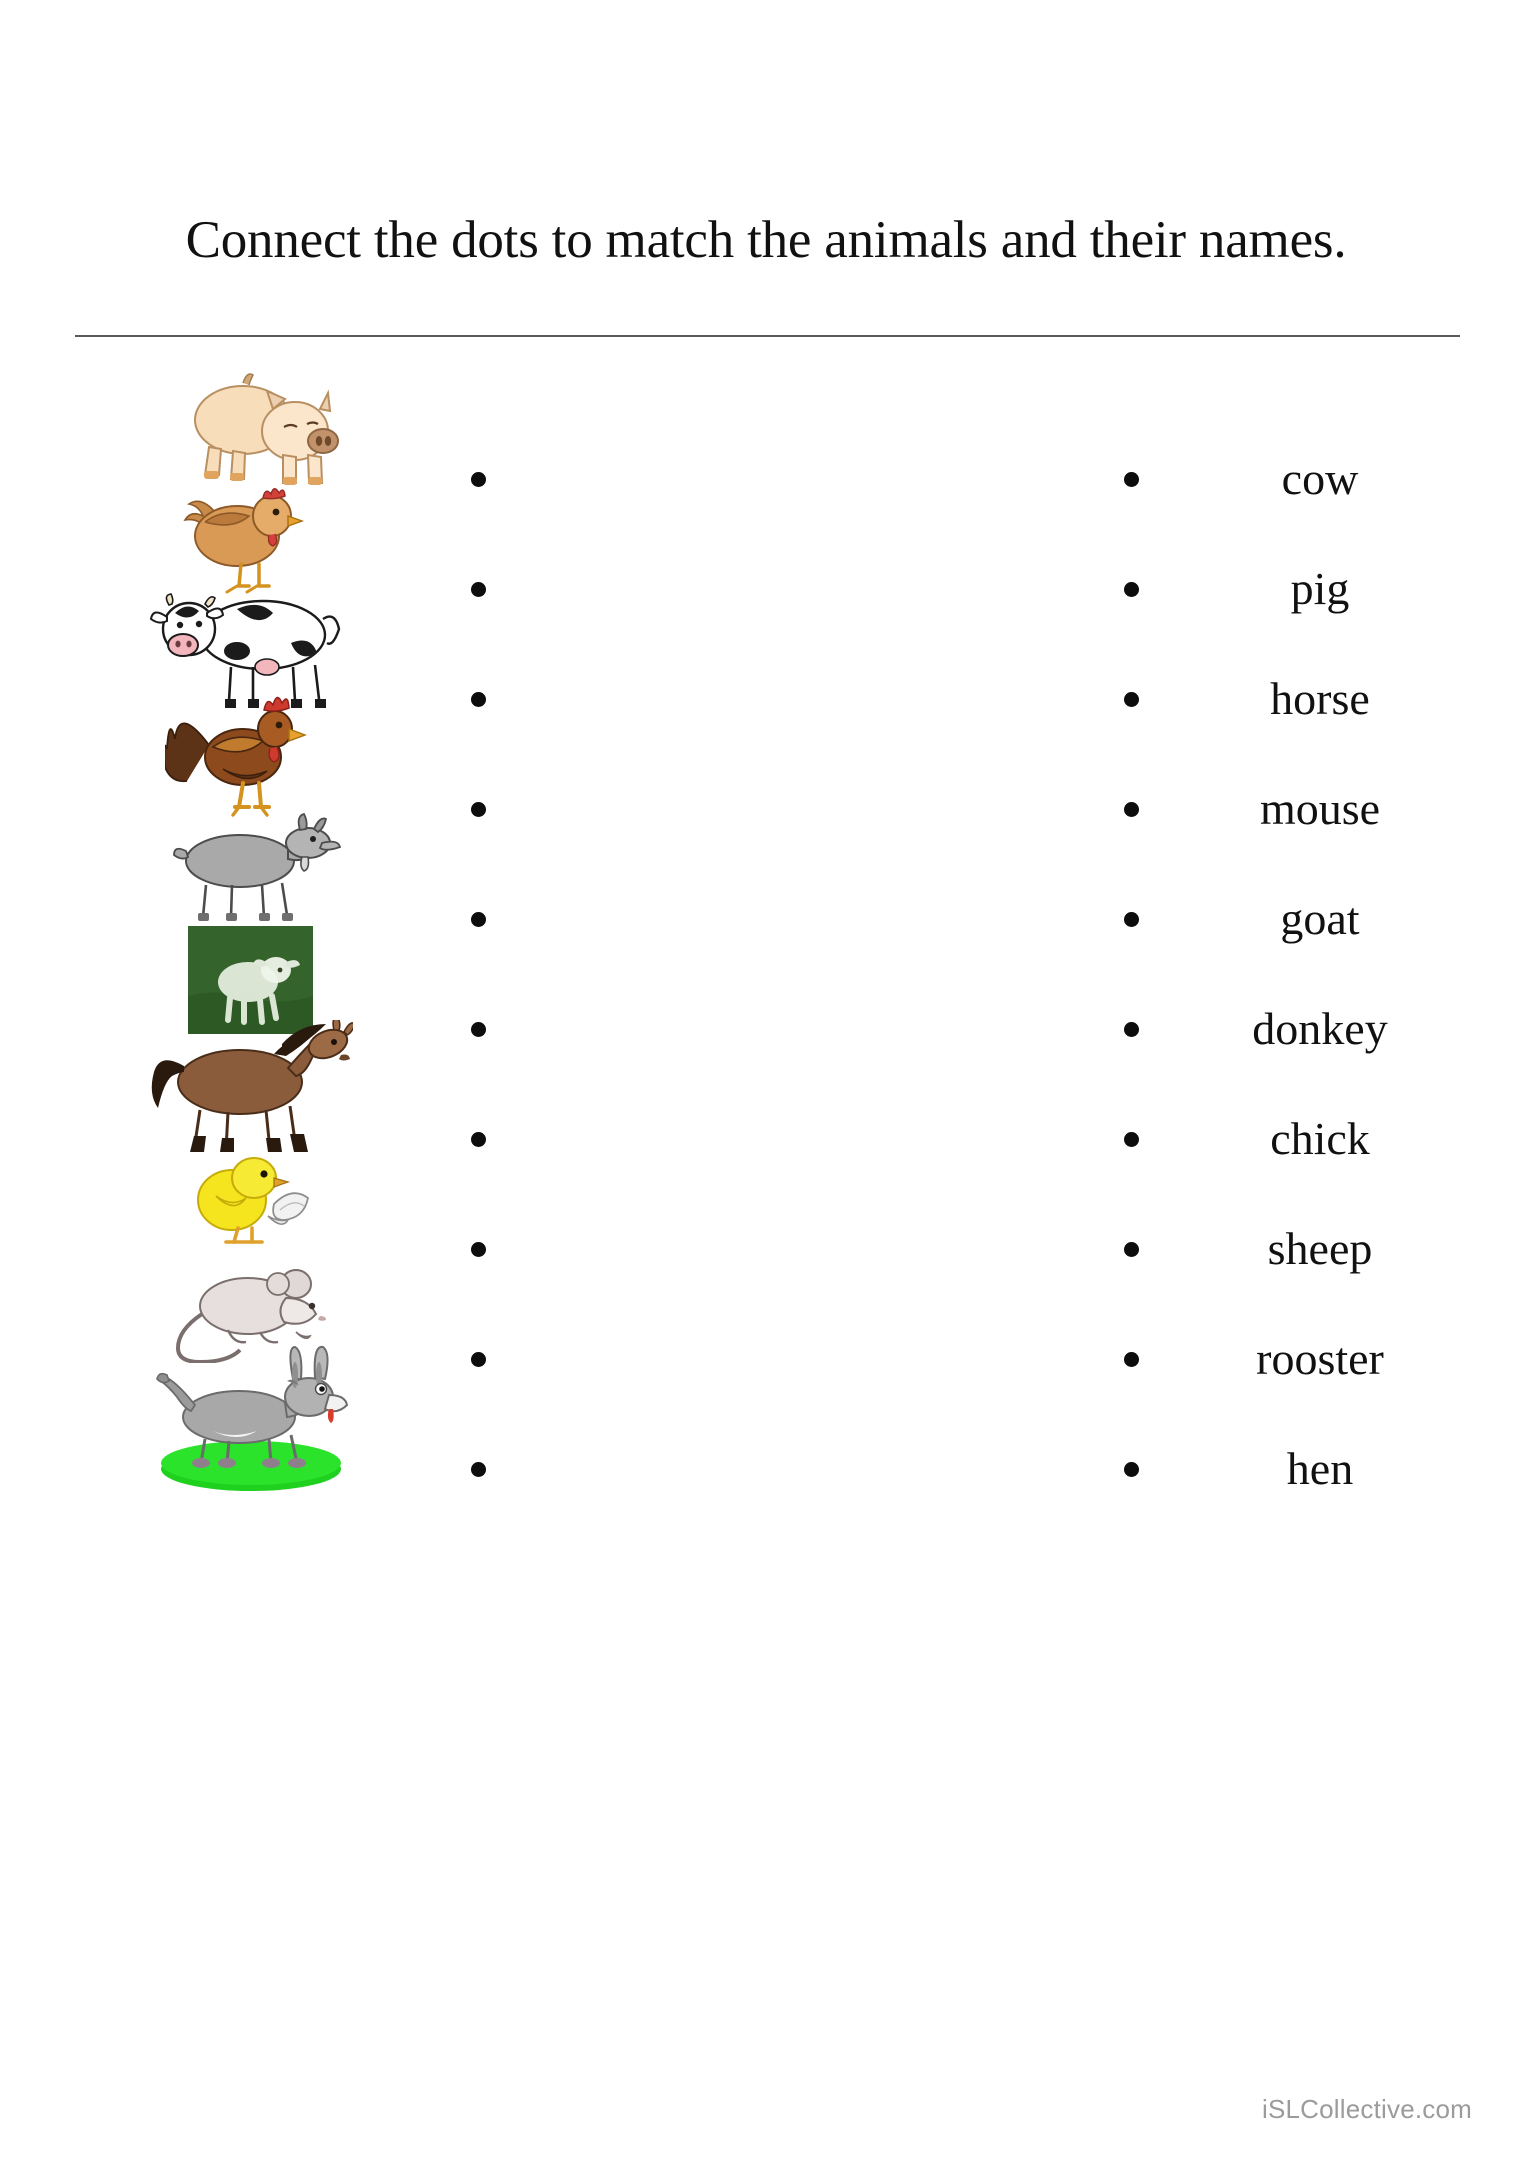 The width and height of the screenshot is (1532, 2167). Describe the element at coordinates (1320, 1468) in the screenshot. I see `word-label: hen` at that location.